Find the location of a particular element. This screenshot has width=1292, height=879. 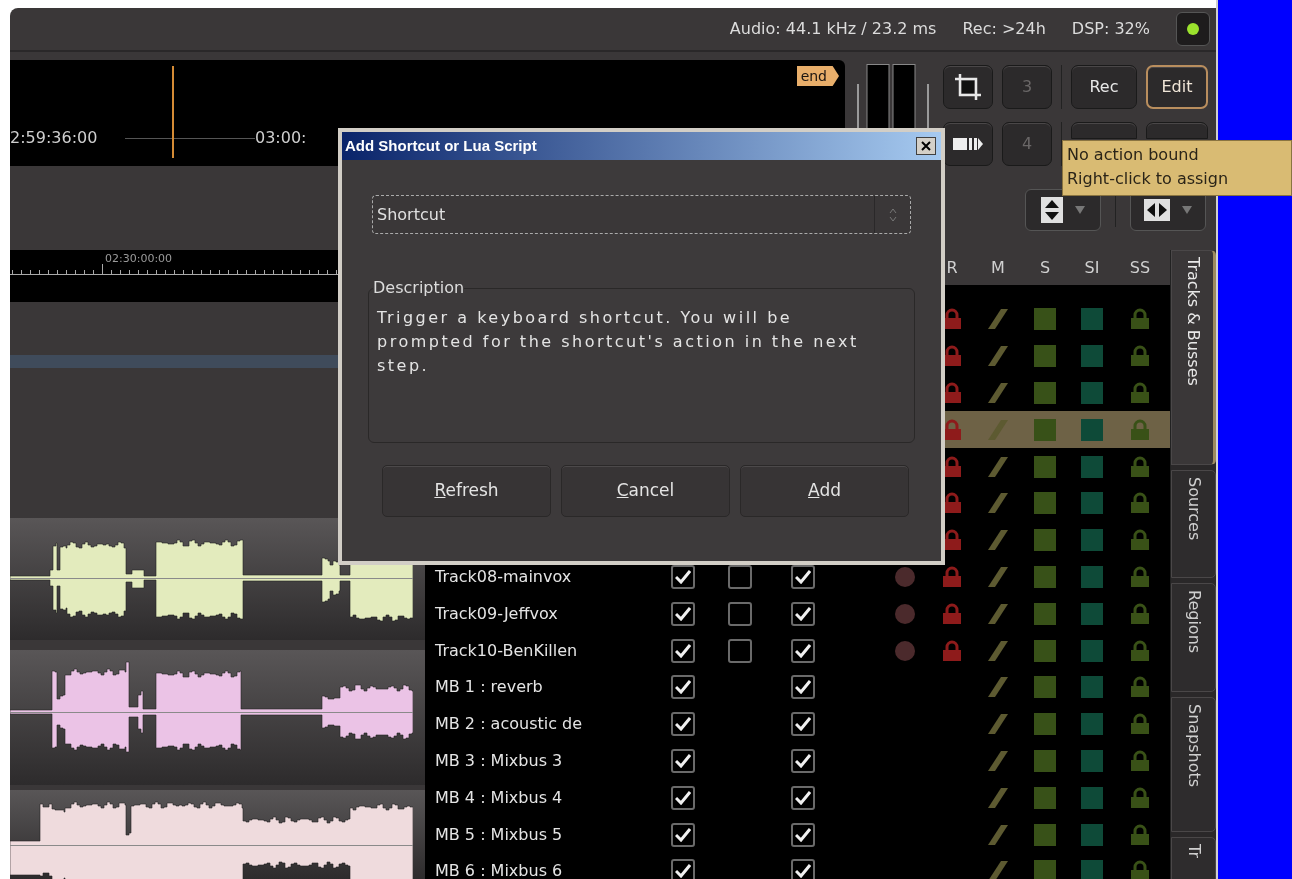

end-marker: end is located at coordinates (817, 76).